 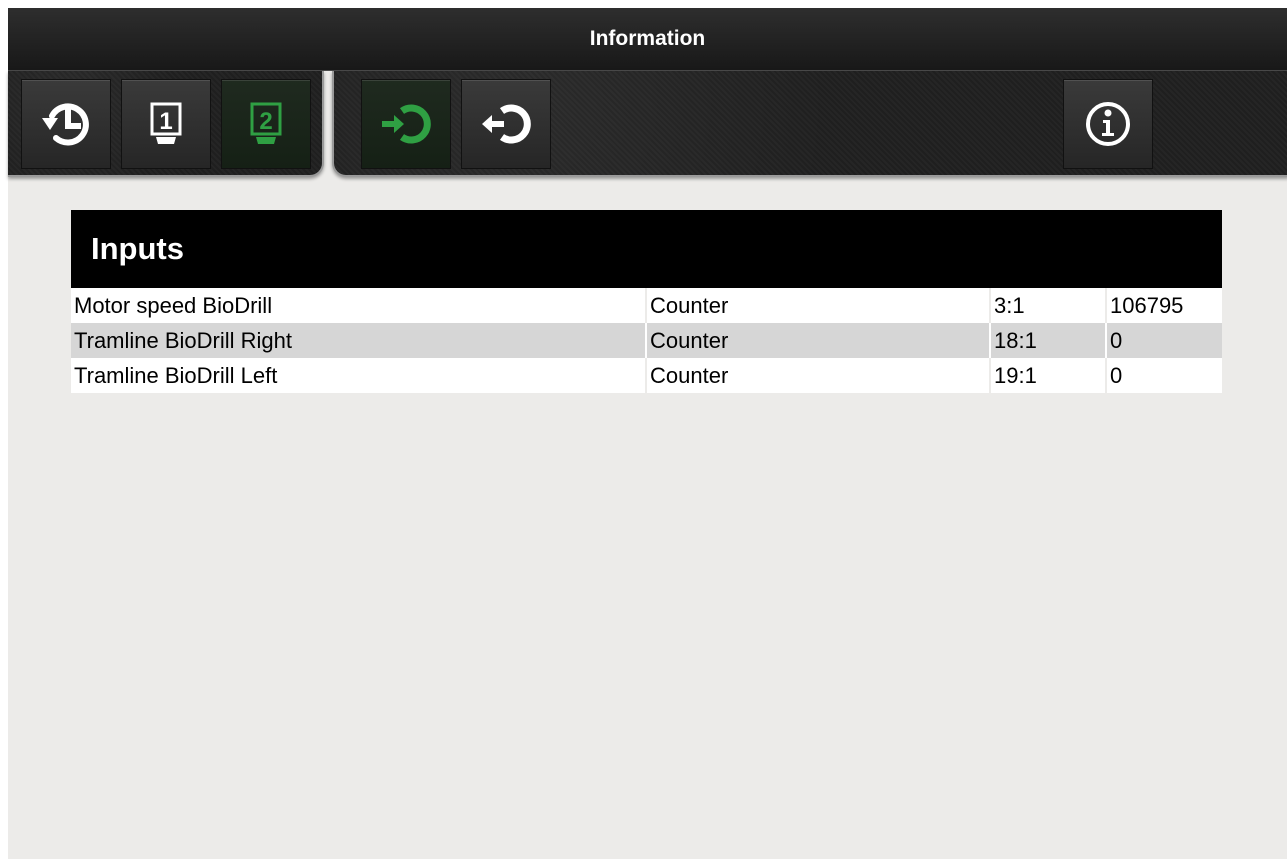 I want to click on input-value-cell: 106795, so click(x=1163, y=305).